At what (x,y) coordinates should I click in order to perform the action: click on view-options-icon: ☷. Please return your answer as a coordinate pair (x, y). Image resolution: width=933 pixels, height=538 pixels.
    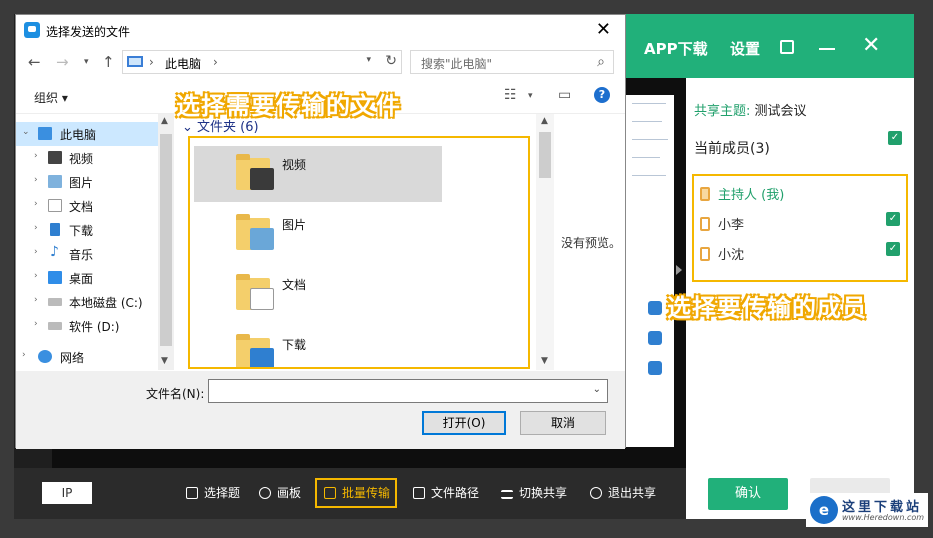
    Looking at the image, I should click on (510, 95).